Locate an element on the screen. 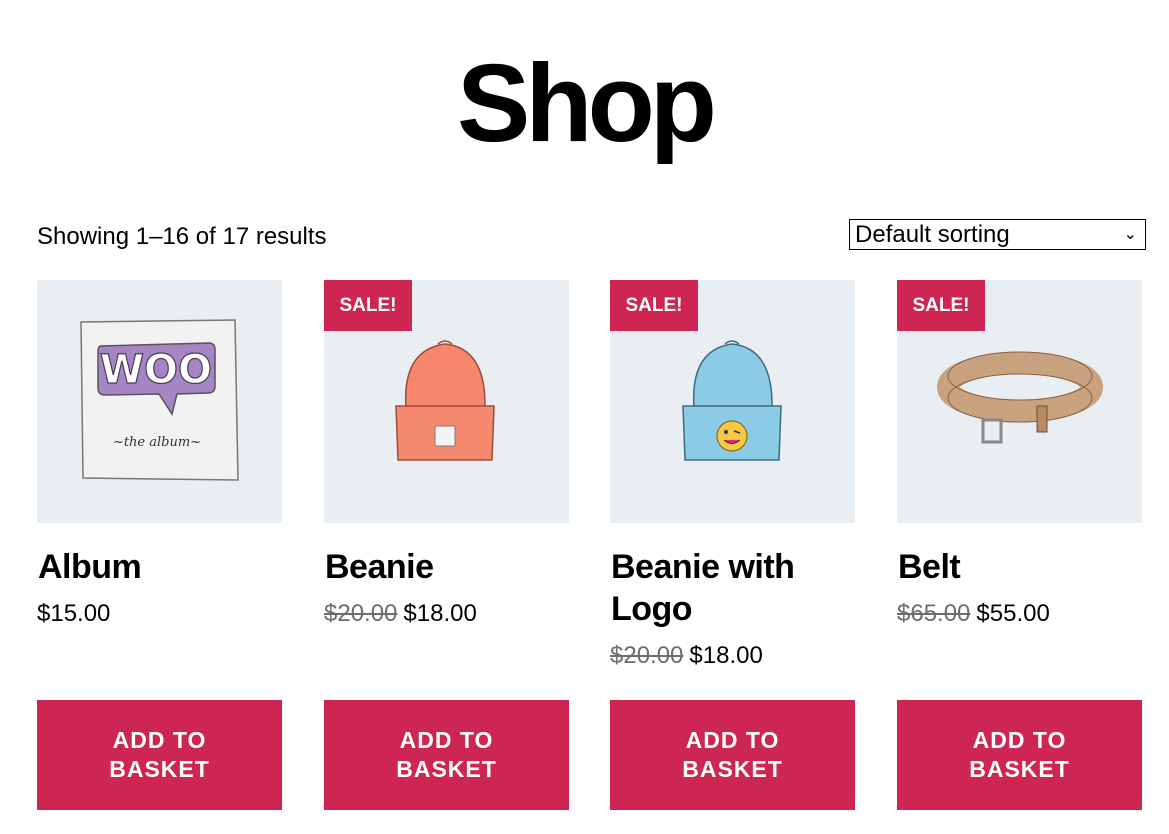 This screenshot has height=834, width=1169. sort-select: Default sorting ⌄ is located at coordinates (997, 234).